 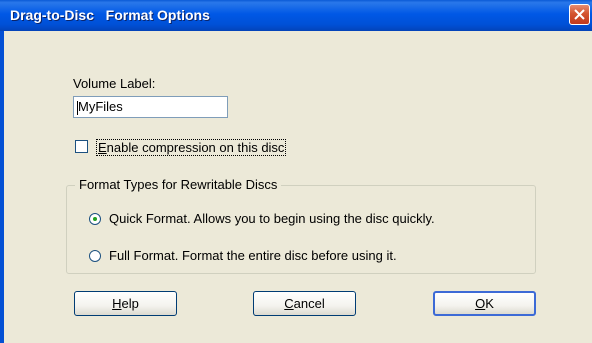 What do you see at coordinates (150, 107) in the screenshot?
I see `volume-label-input: MyFiles` at bounding box center [150, 107].